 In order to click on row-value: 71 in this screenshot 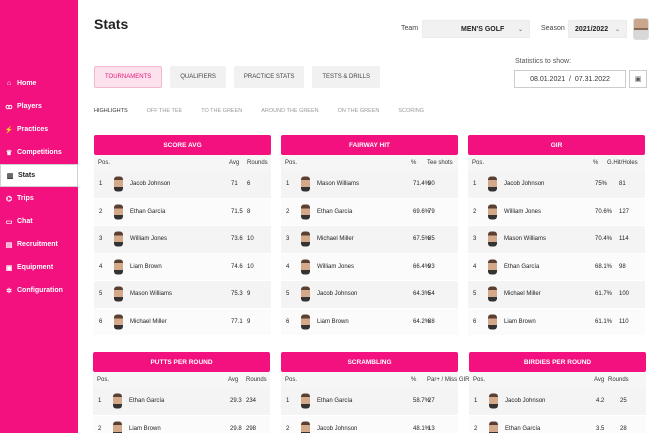, I will do `click(234, 184)`.